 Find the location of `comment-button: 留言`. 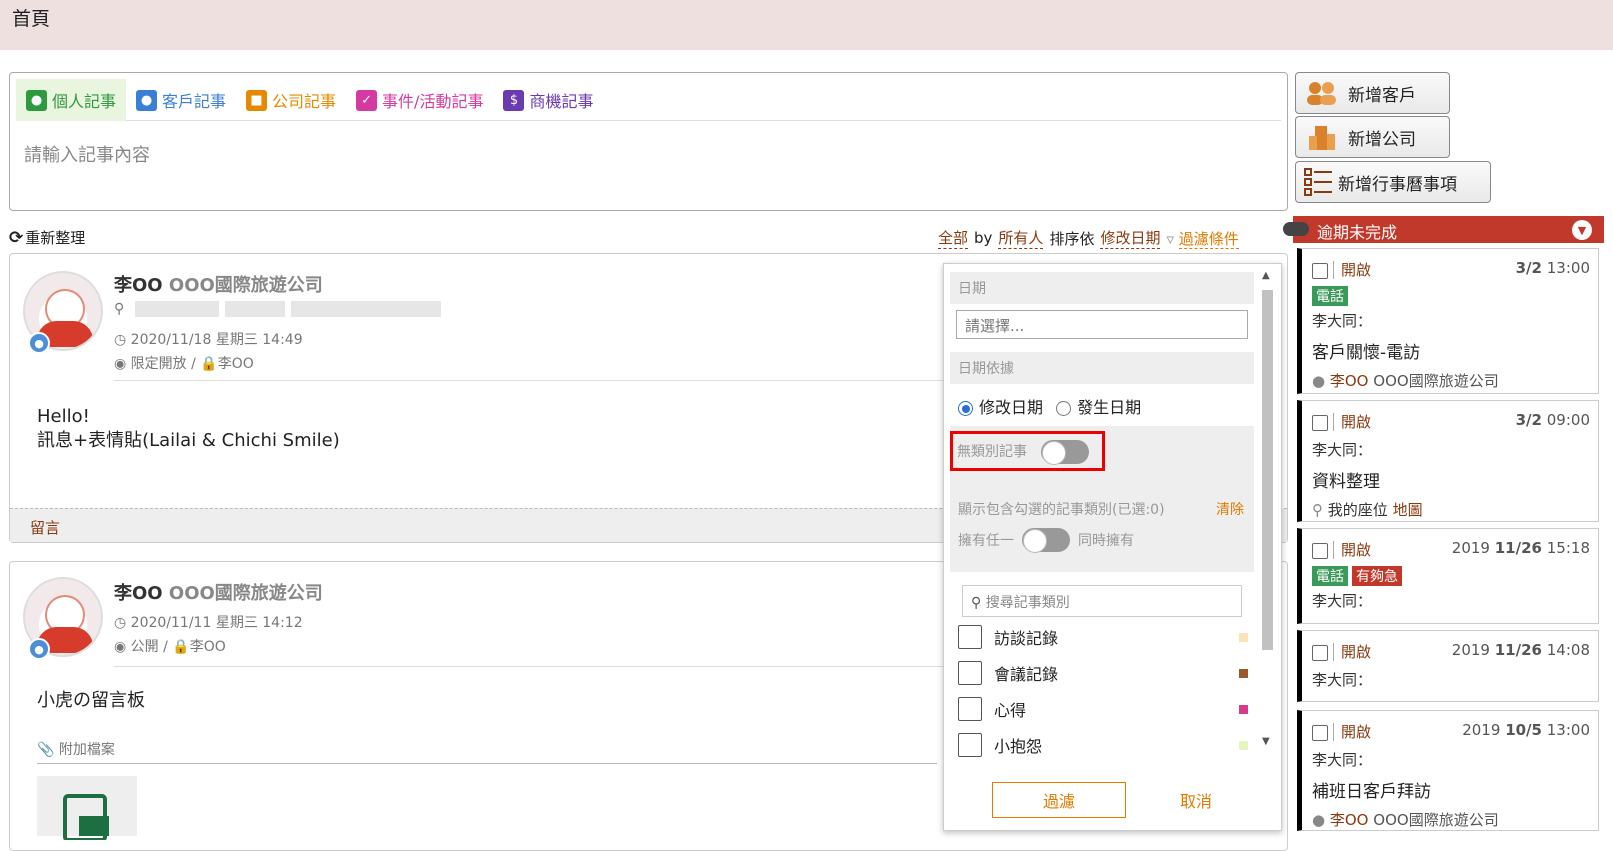

comment-button: 留言 is located at coordinates (45, 527).